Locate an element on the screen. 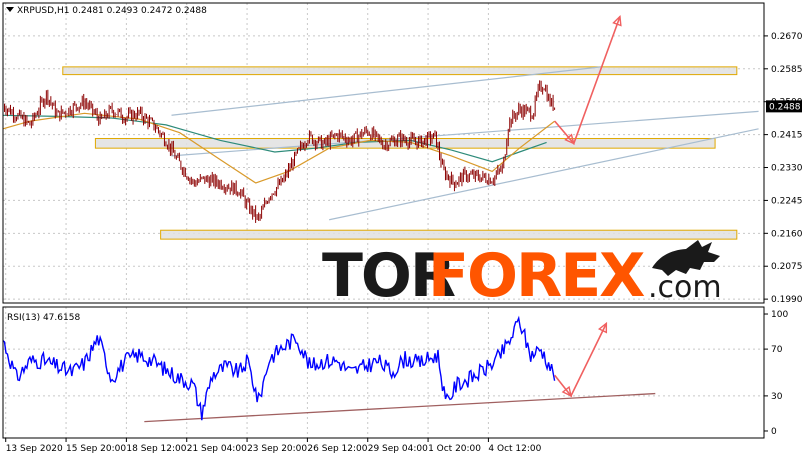 This screenshot has height=458, width=808. price-tick-label: 0.2160 is located at coordinates (787, 234).